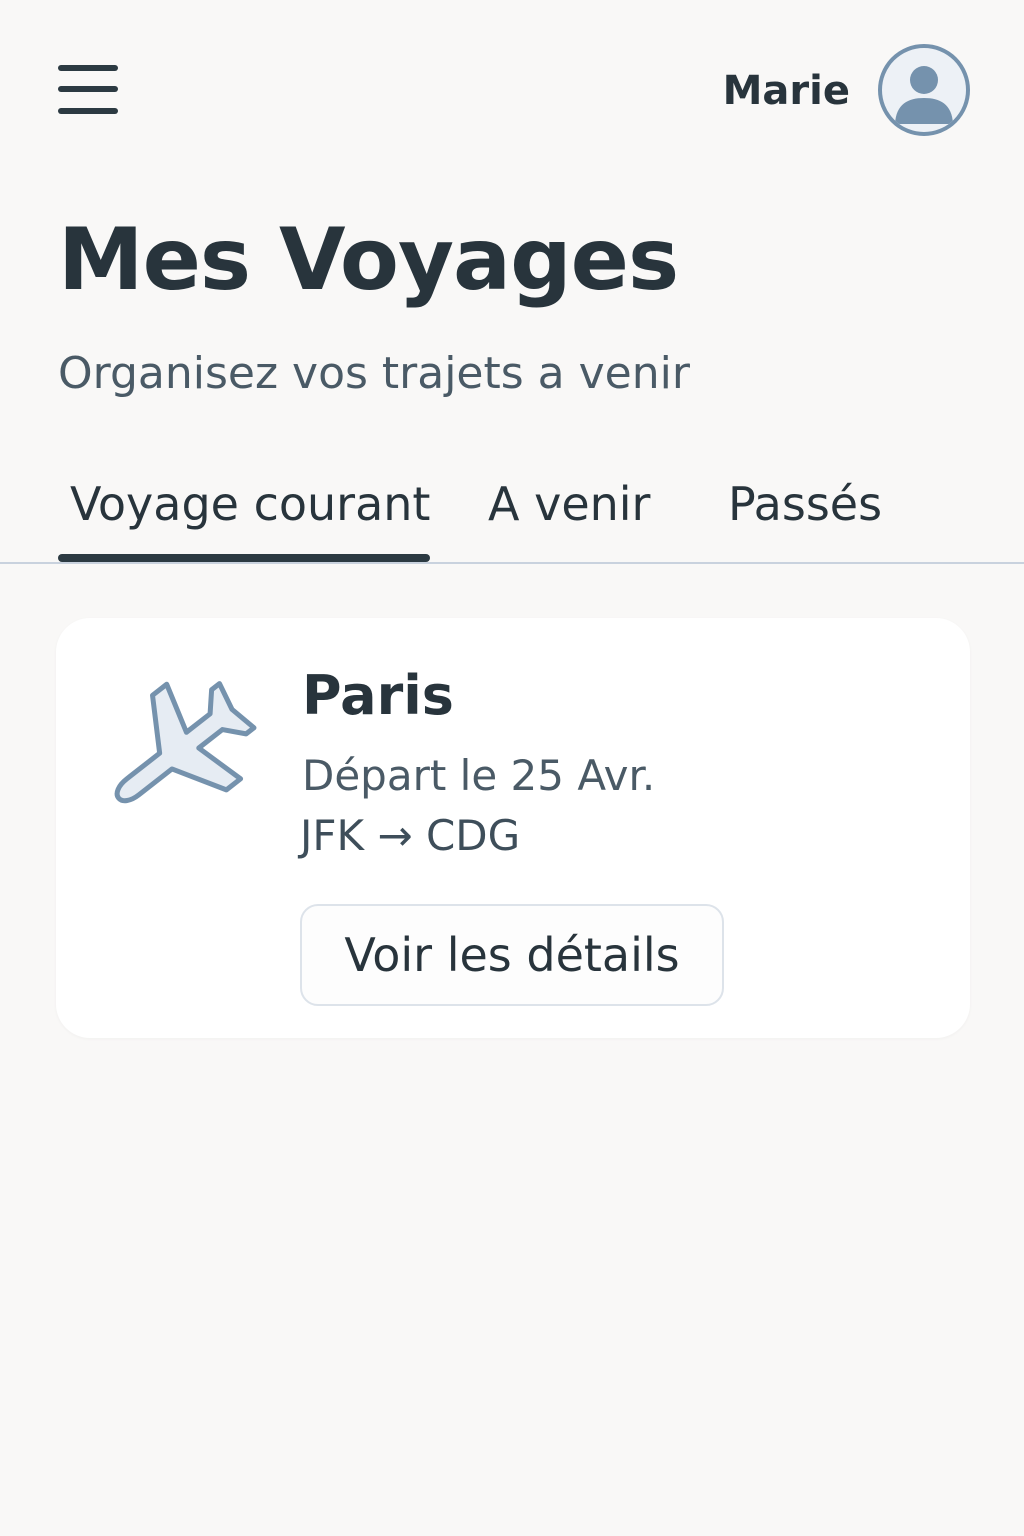  Describe the element at coordinates (244, 558) in the screenshot. I see `active-tab-indicator` at that location.